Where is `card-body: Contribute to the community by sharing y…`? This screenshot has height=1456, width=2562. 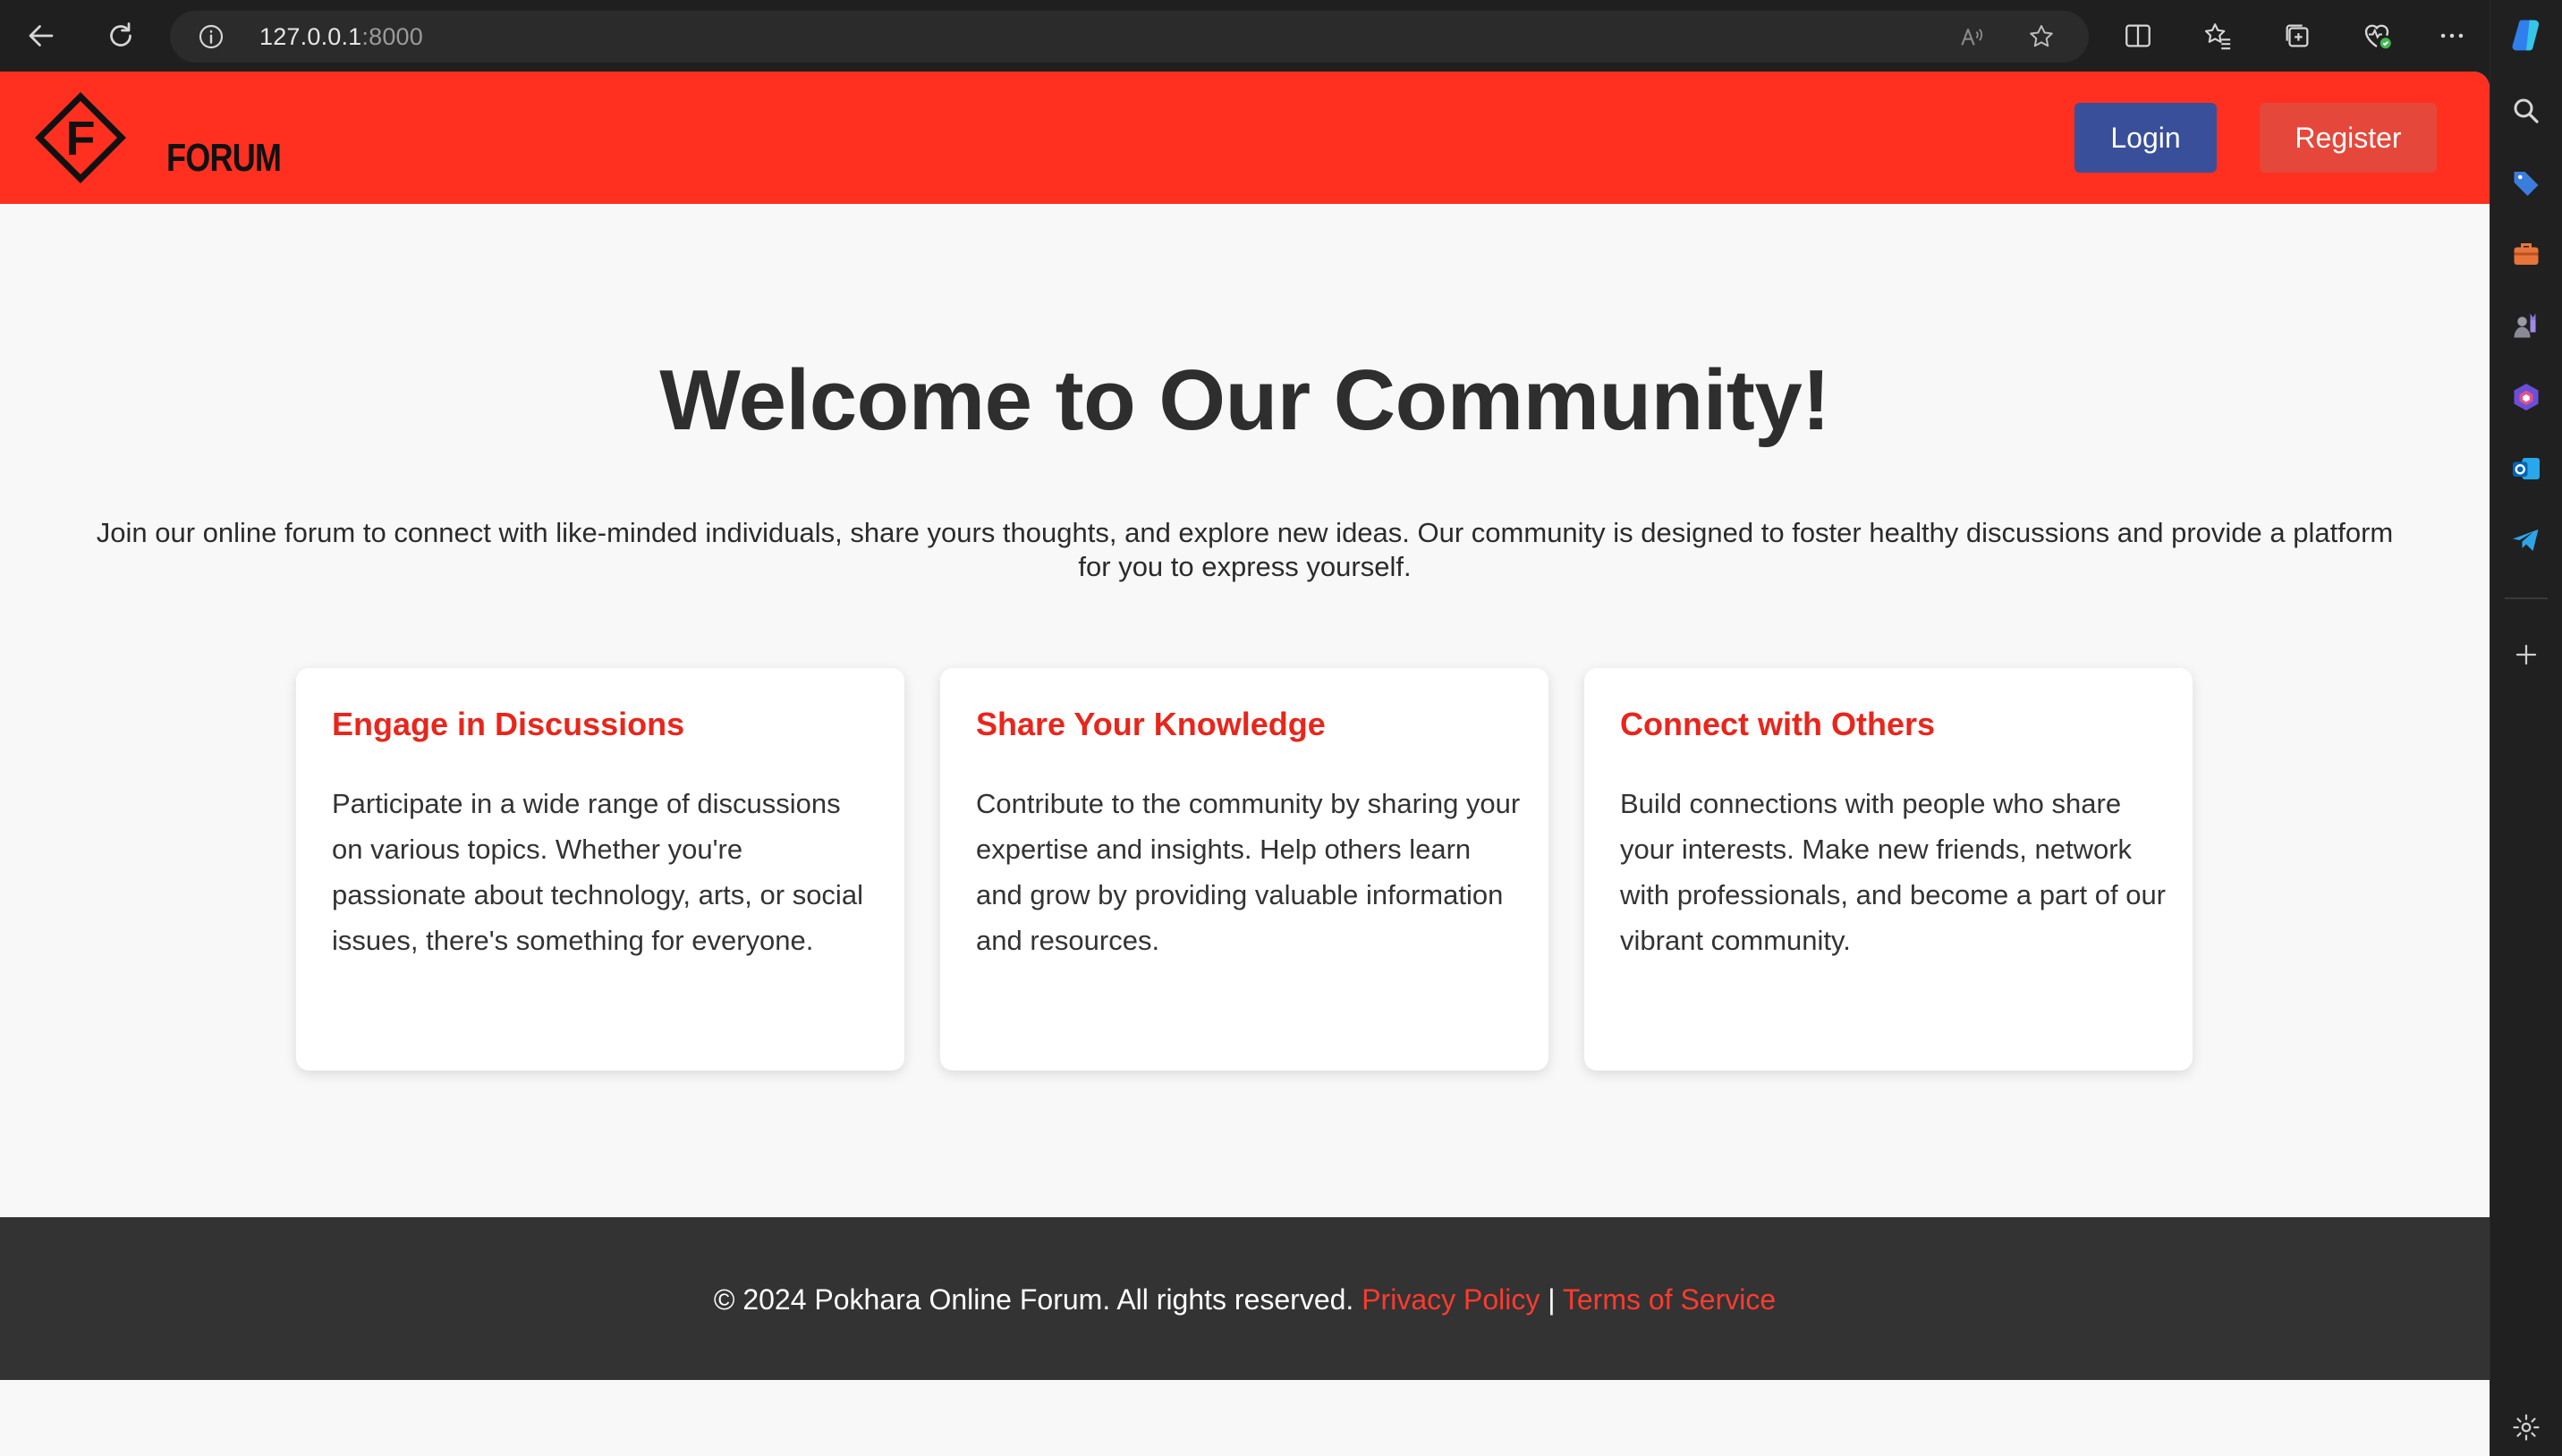
card-body: Contribute to the community by sharing y… is located at coordinates (1248, 872).